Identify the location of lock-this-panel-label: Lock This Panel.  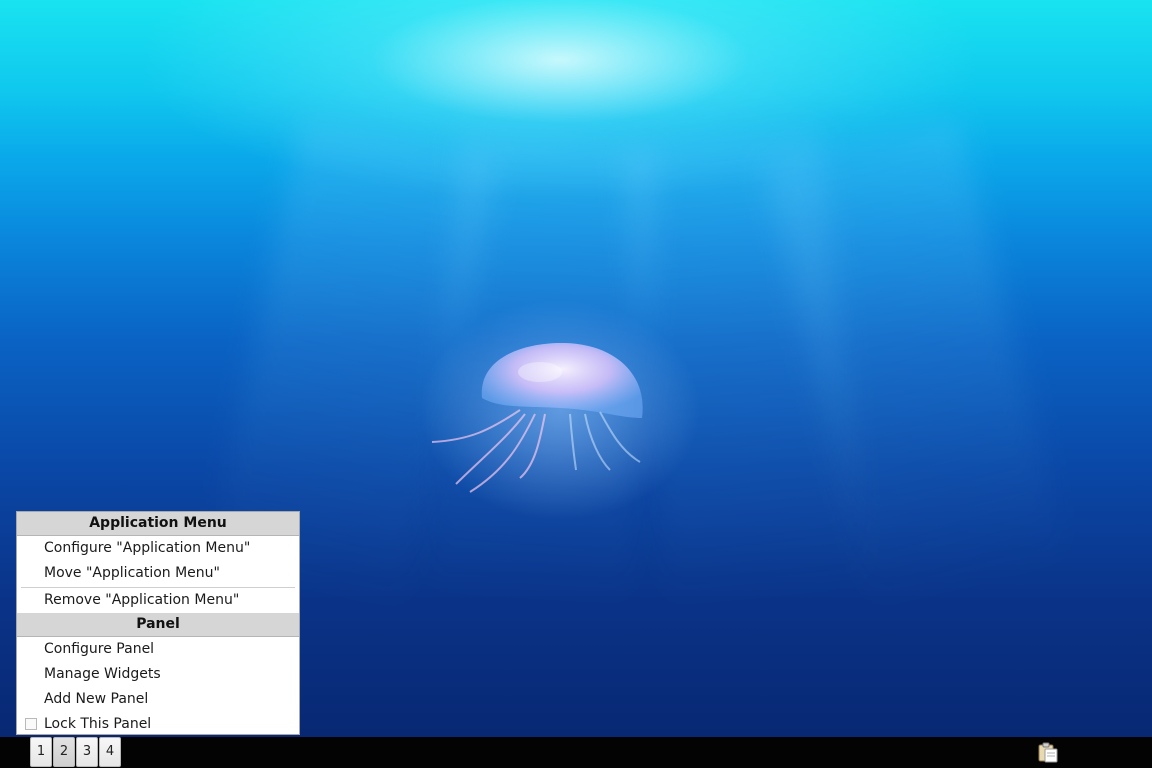
(98, 724).